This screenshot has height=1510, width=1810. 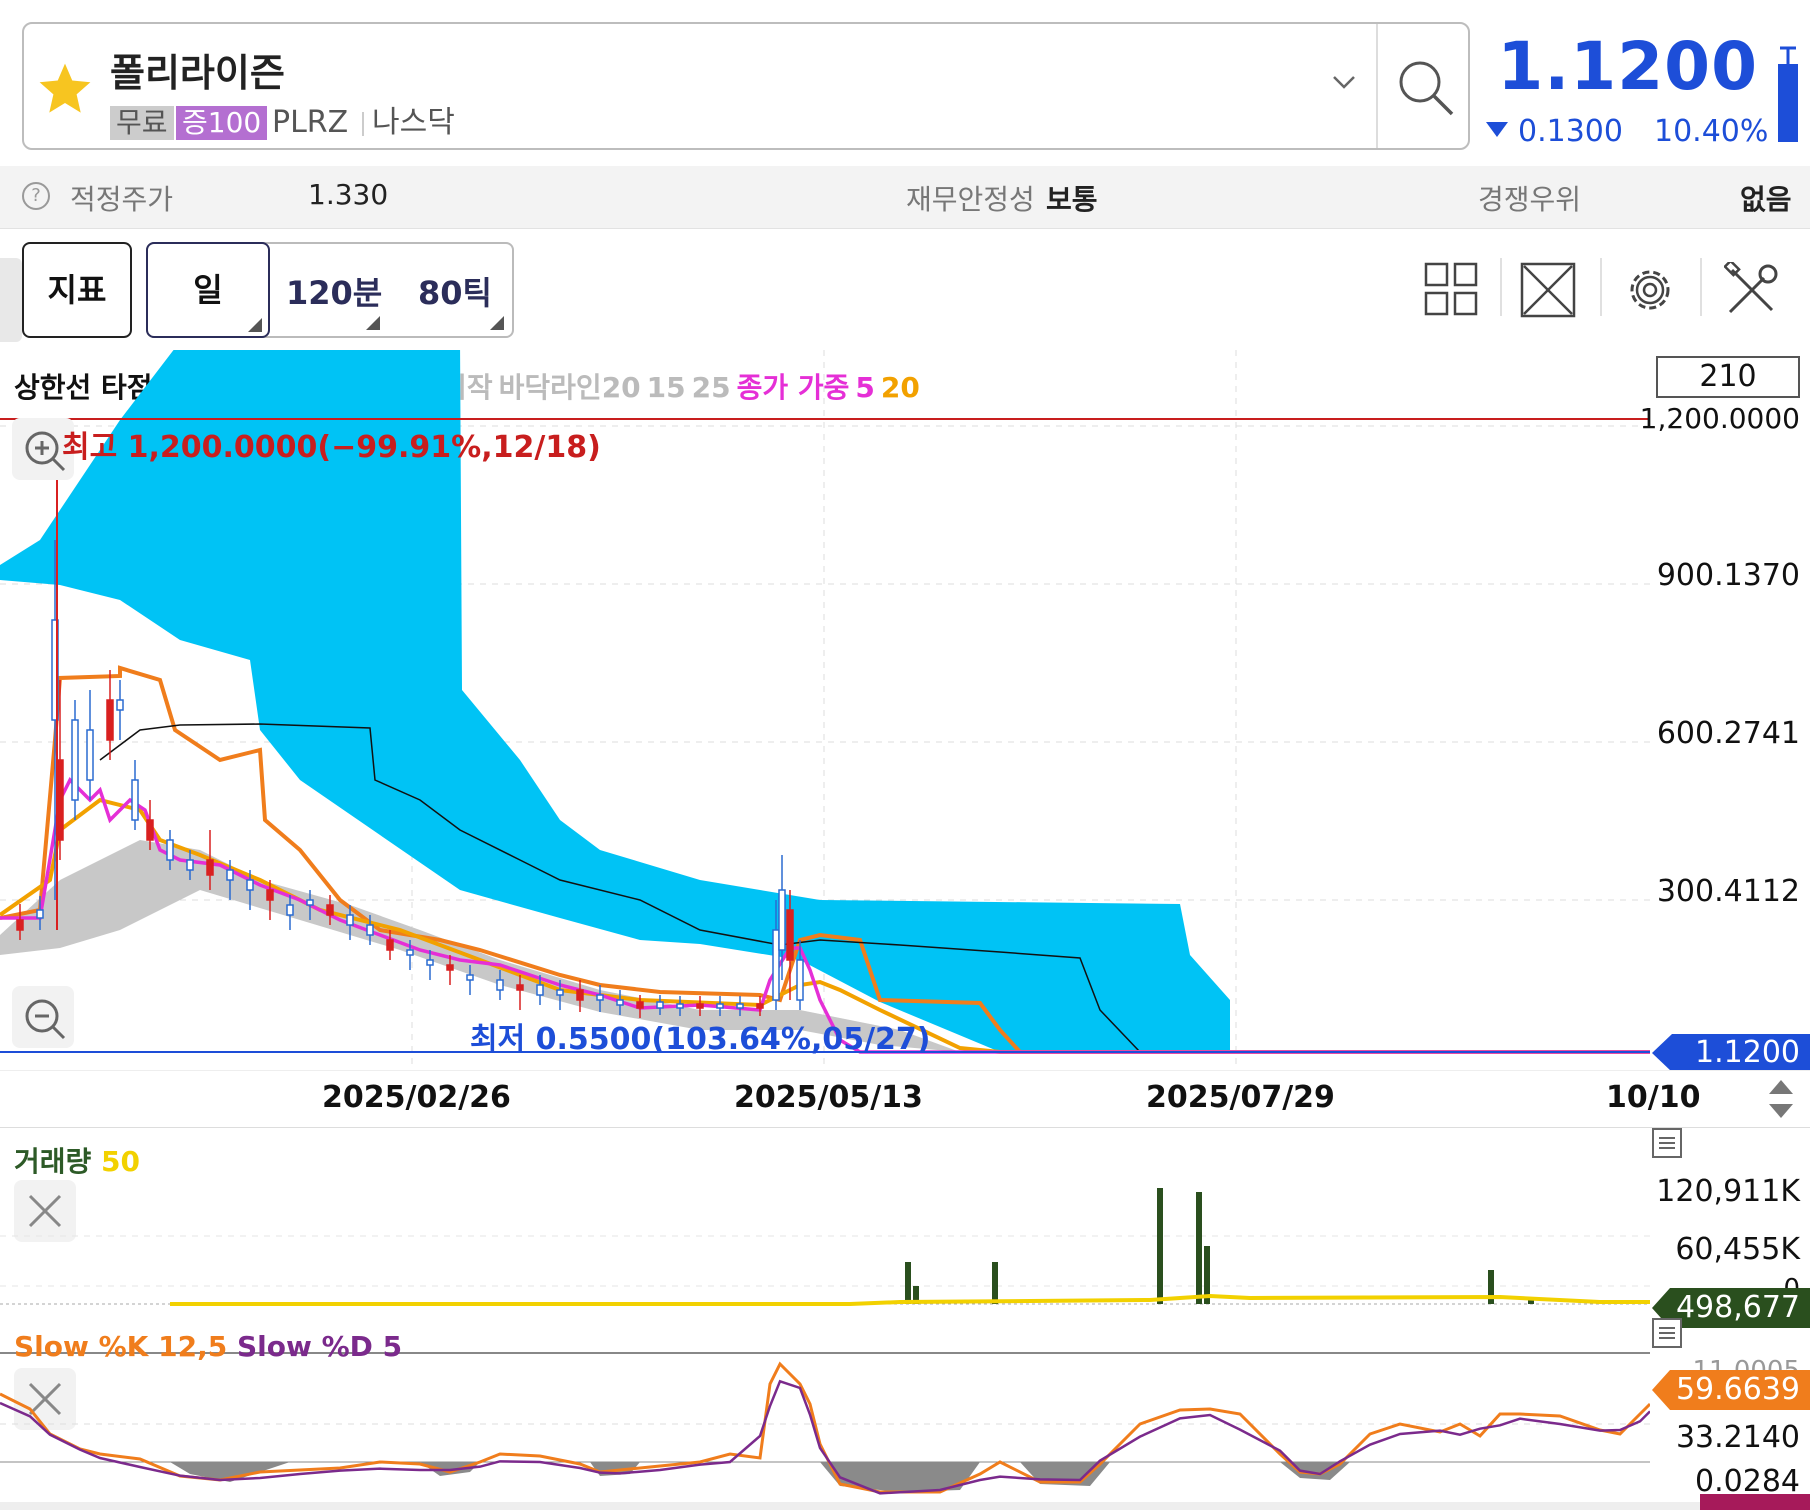 What do you see at coordinates (1747, 1052) in the screenshot?
I see `current-price-tag-text: 1.1200` at bounding box center [1747, 1052].